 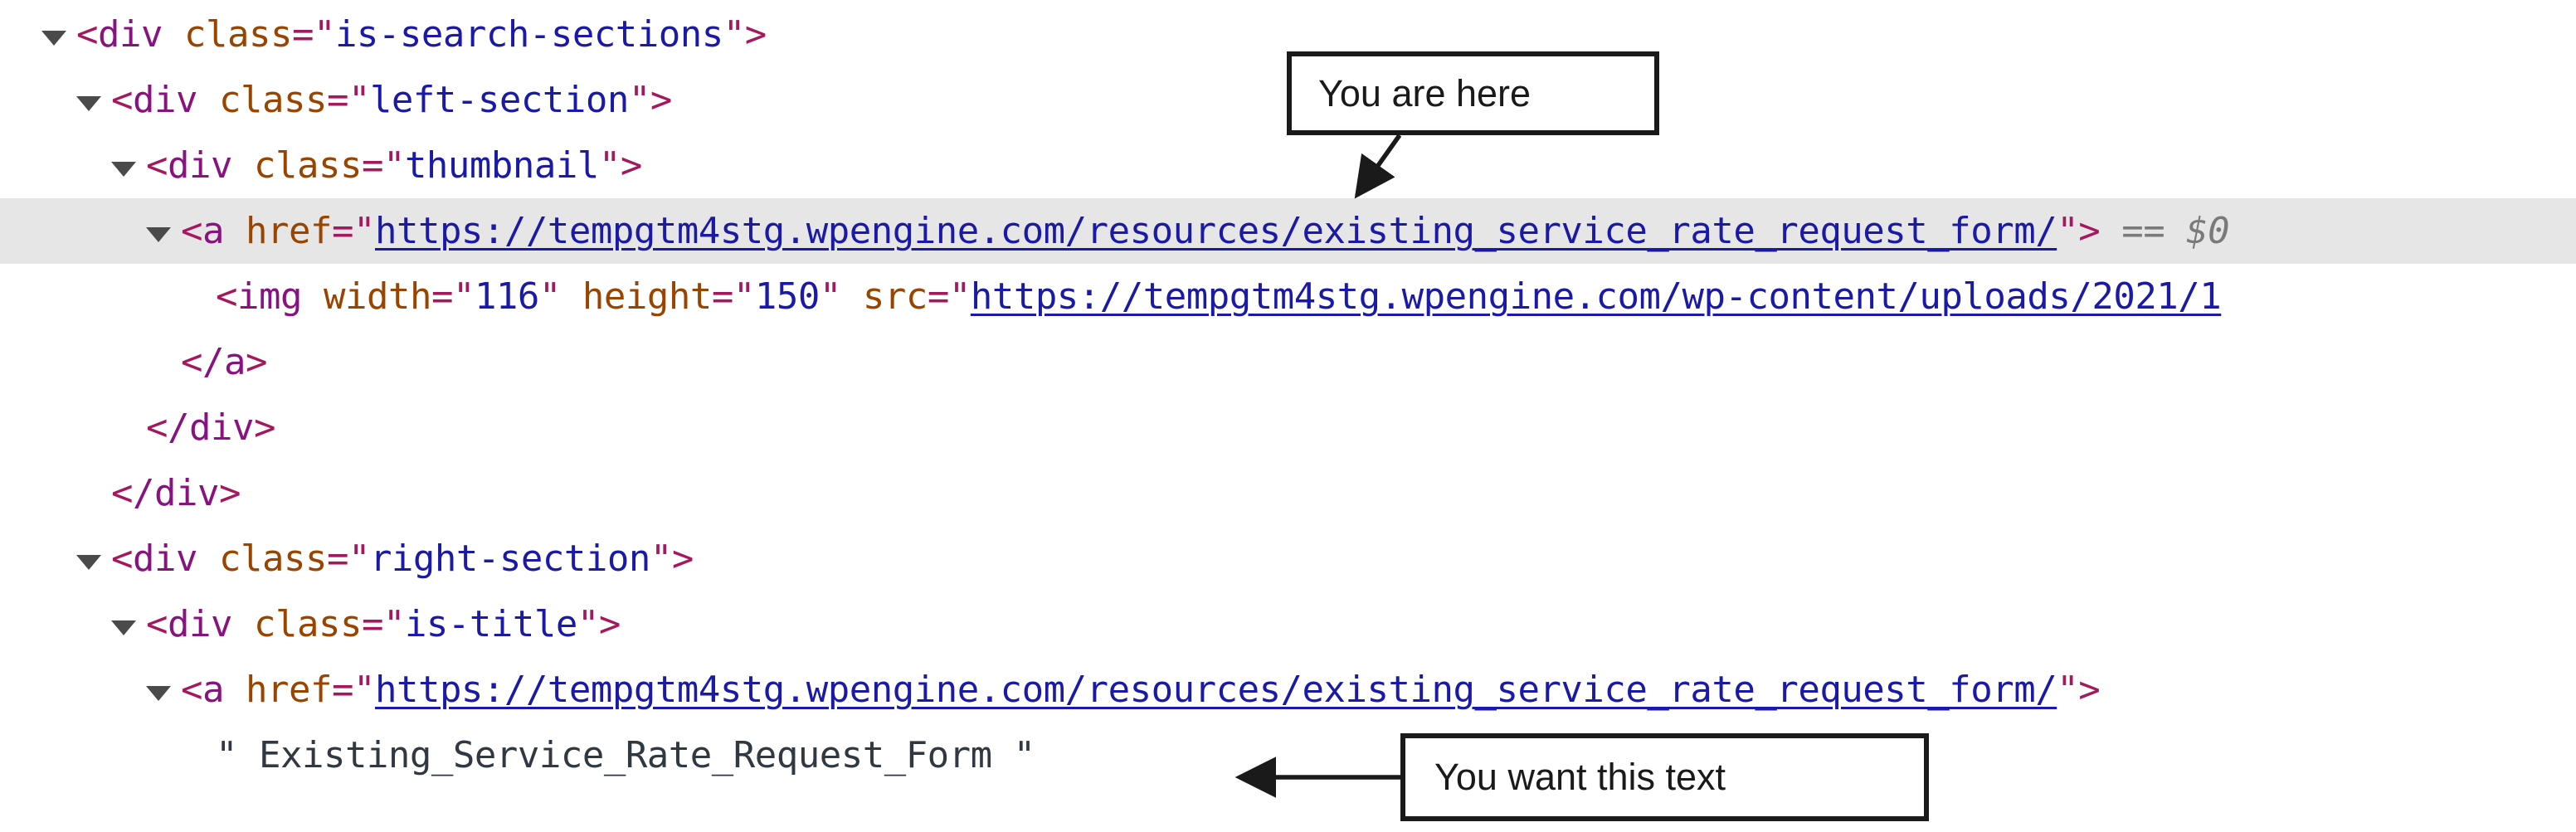 What do you see at coordinates (2165, 231) in the screenshot?
I see `selected-node-marker: == $0` at bounding box center [2165, 231].